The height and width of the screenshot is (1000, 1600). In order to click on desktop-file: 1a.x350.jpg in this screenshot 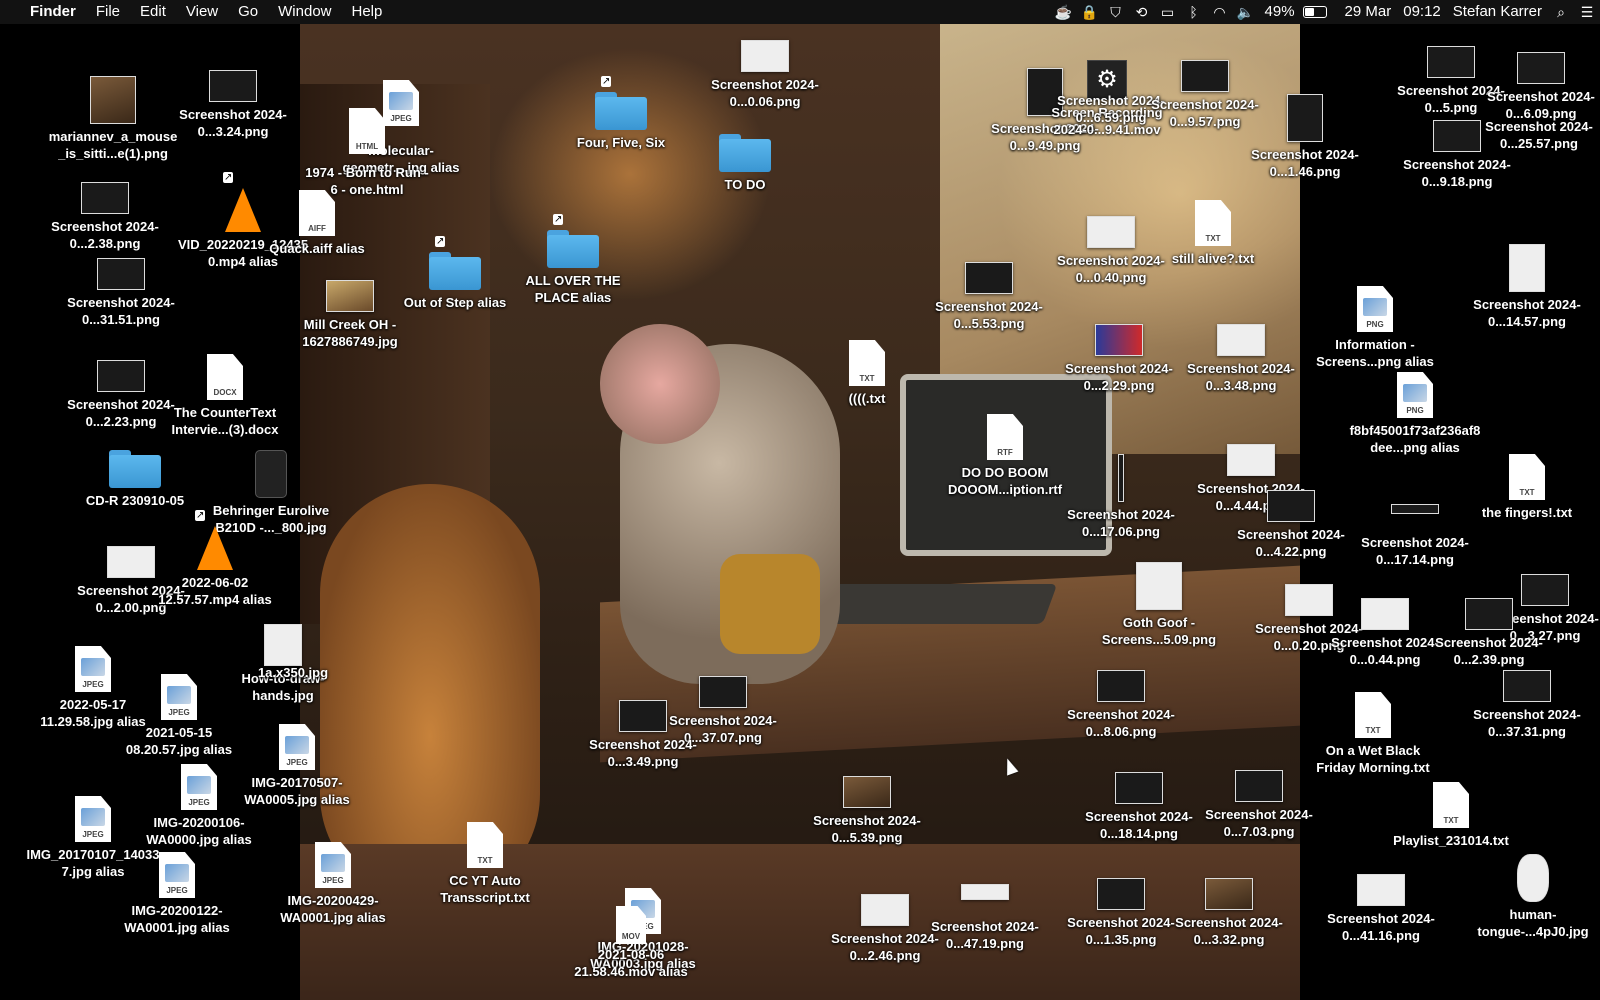, I will do `click(293, 649)`.